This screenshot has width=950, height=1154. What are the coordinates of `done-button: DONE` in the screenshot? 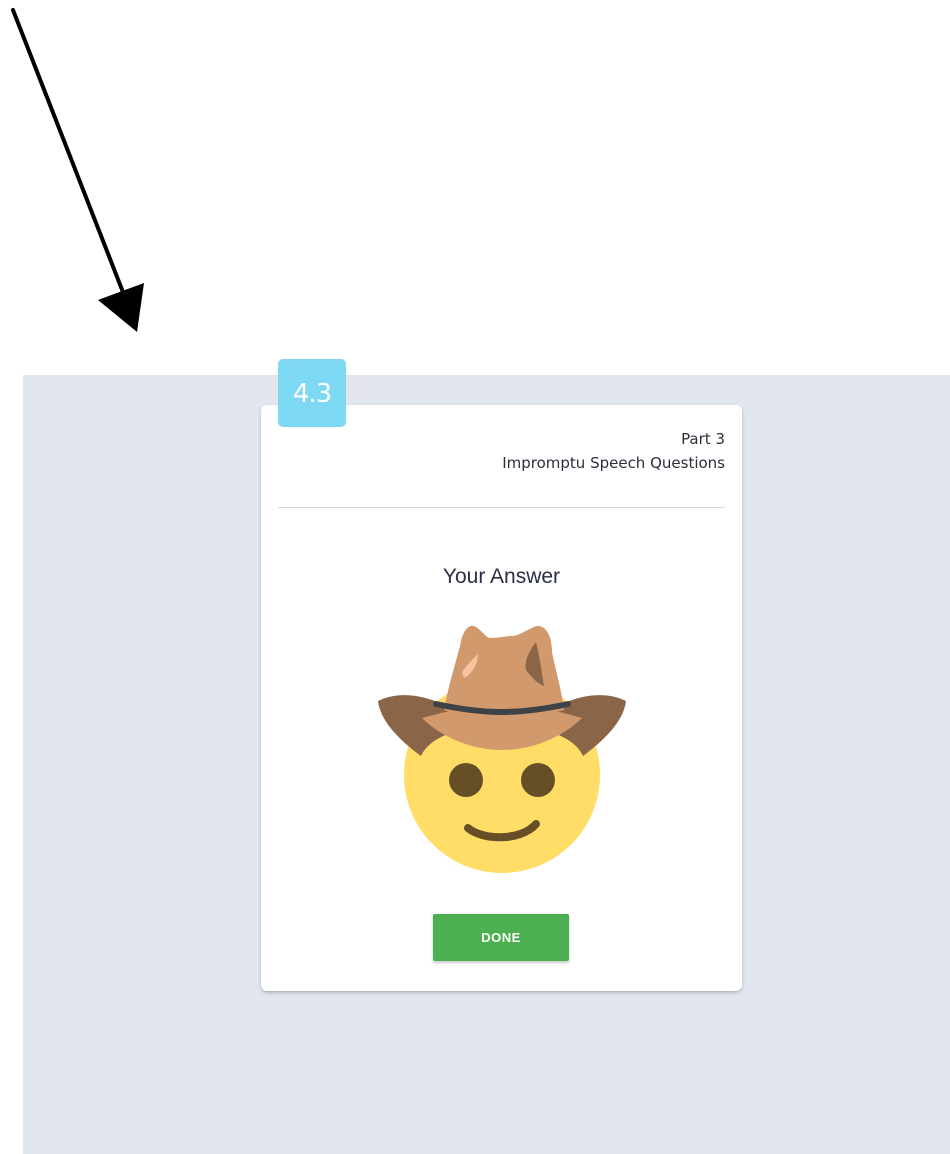 It's located at (501, 937).